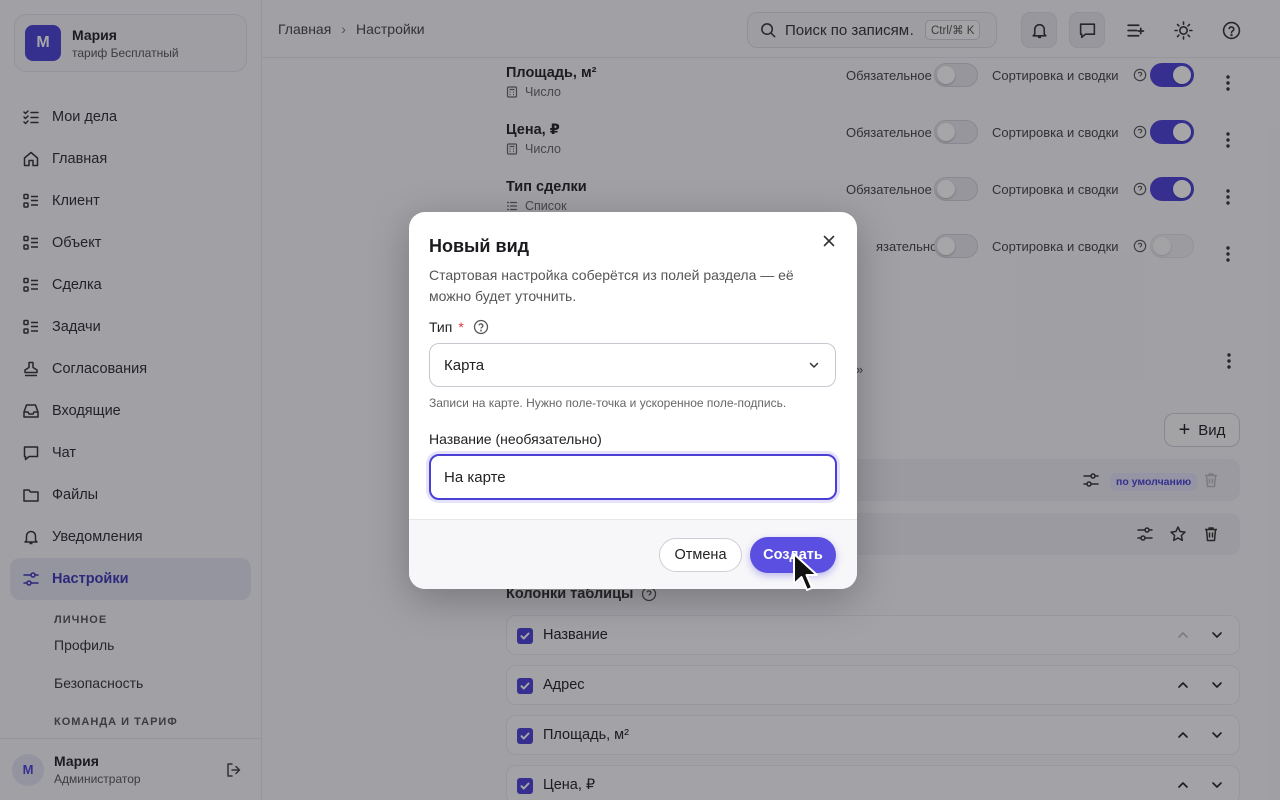  What do you see at coordinates (632, 365) in the screenshot?
I see `view-type-select: Карта` at bounding box center [632, 365].